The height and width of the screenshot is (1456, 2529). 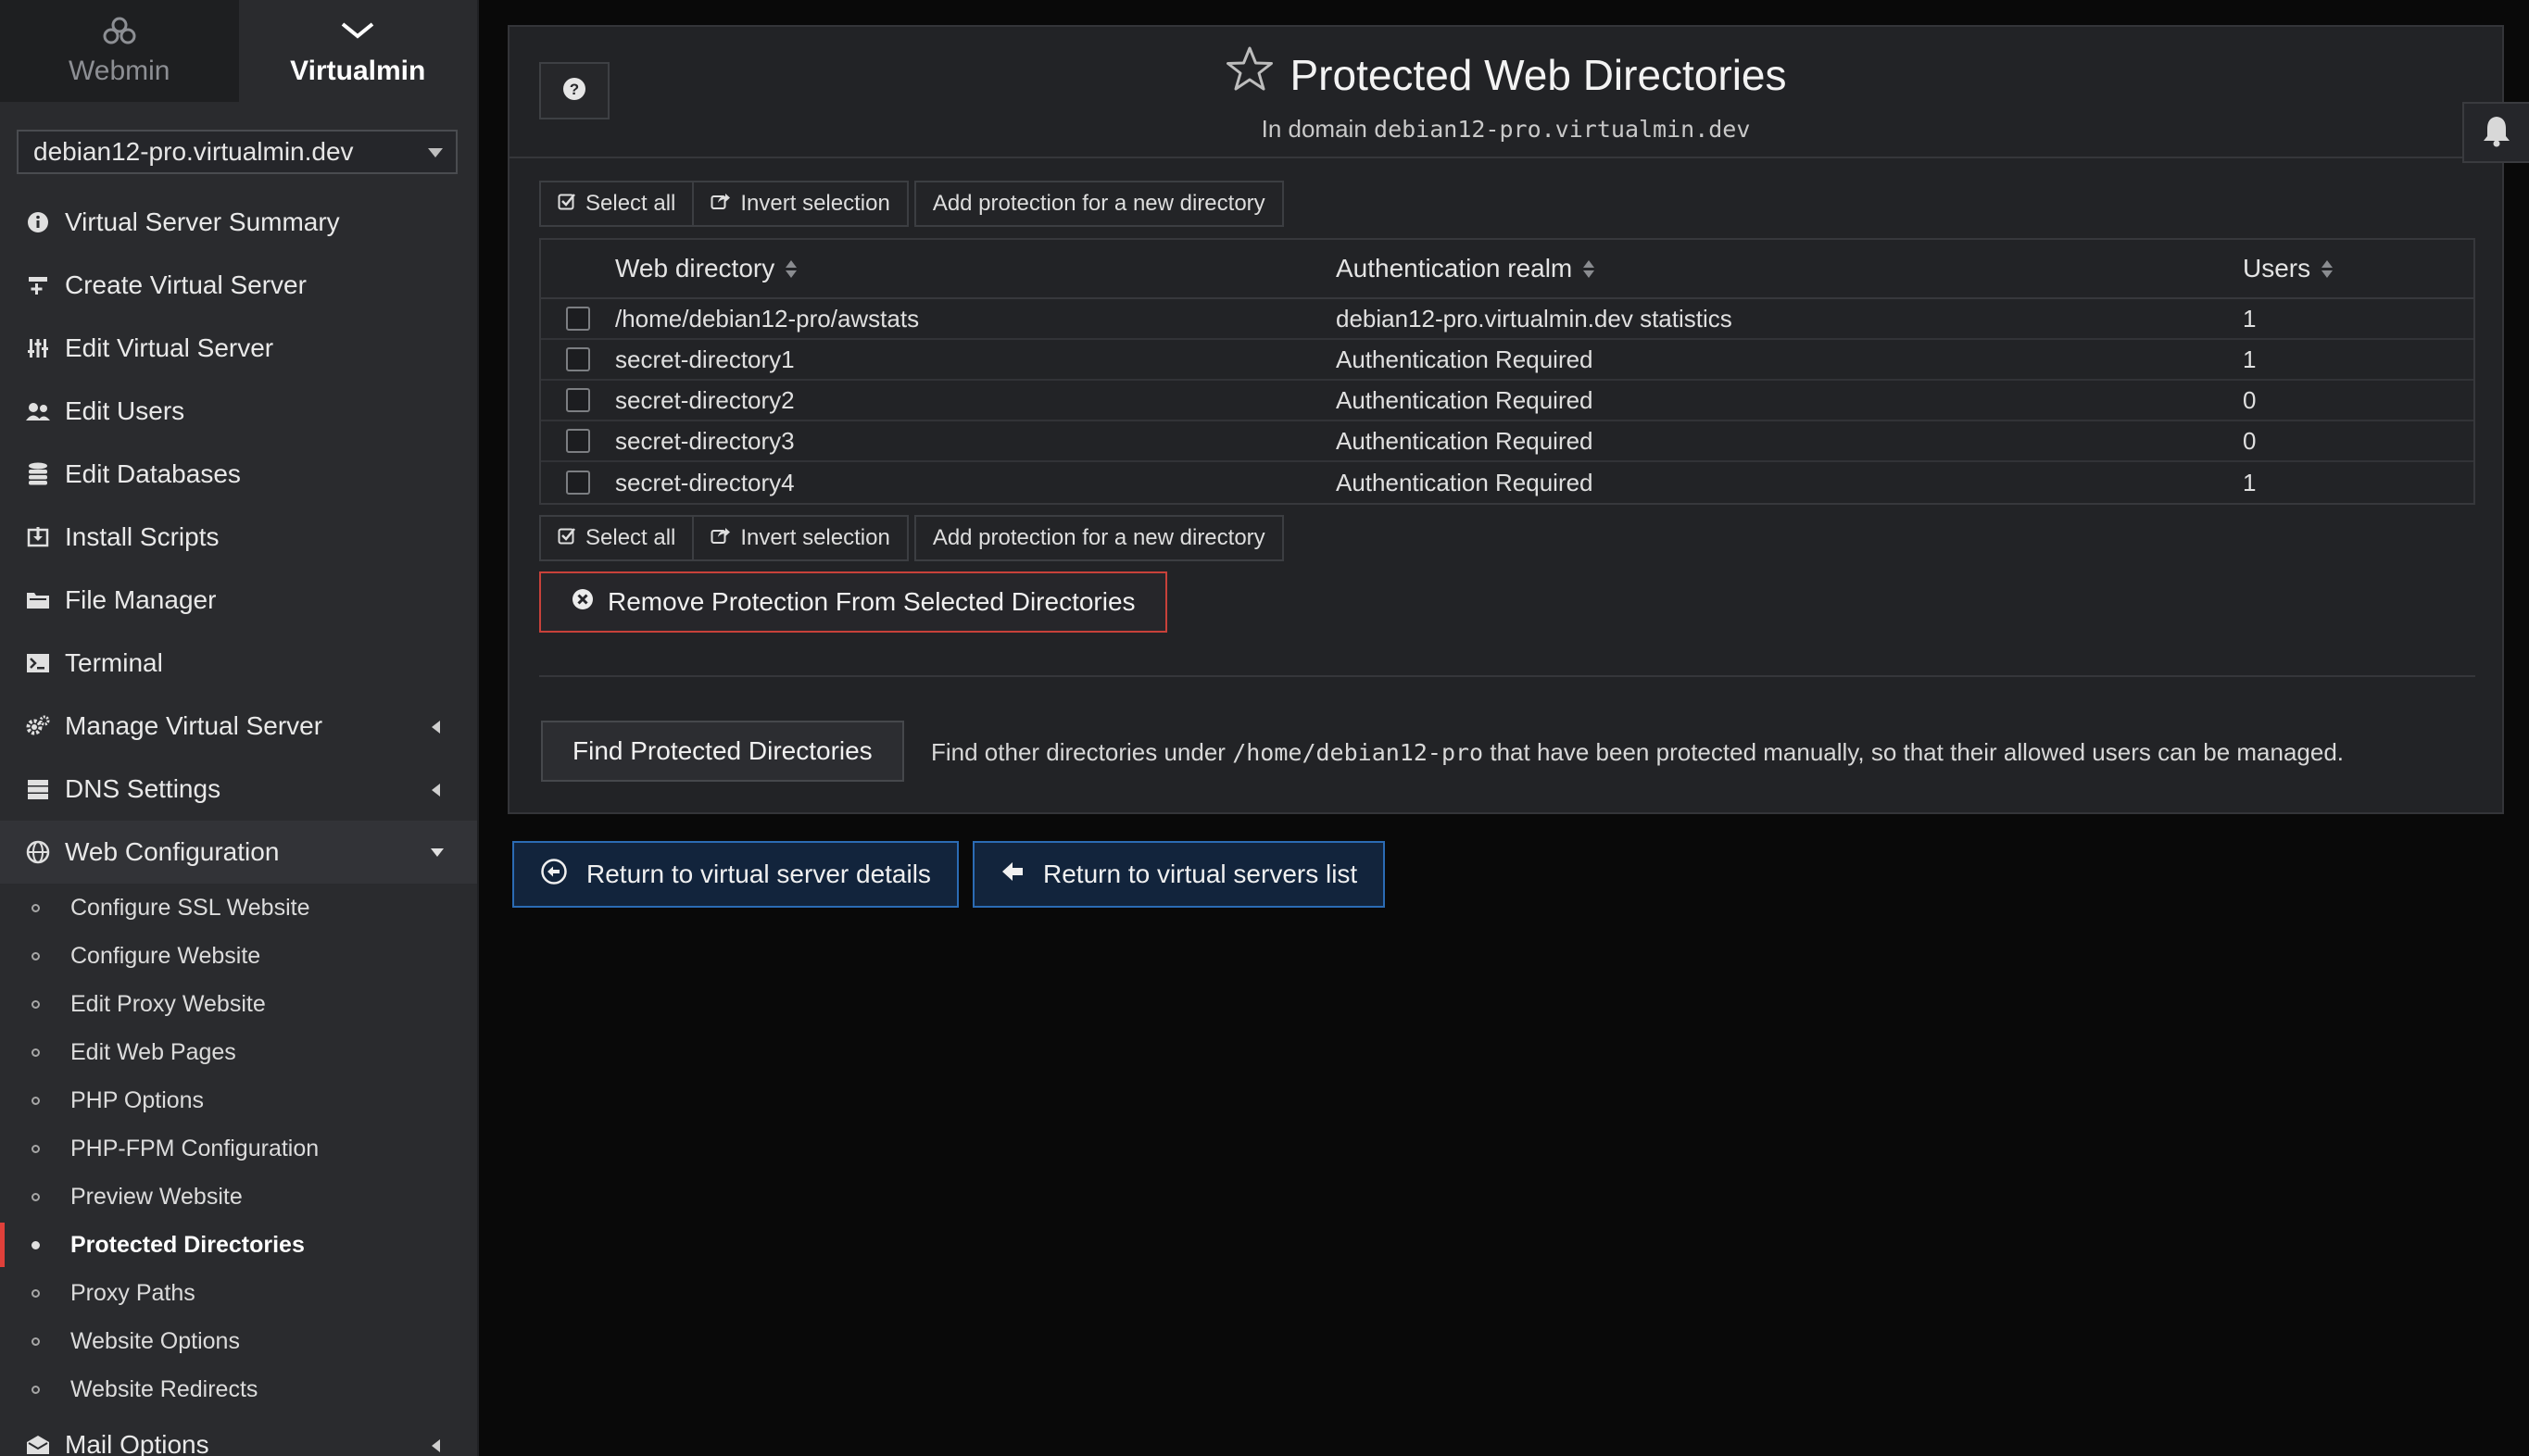 What do you see at coordinates (239, 1293) in the screenshot?
I see `sidebar-subitem-proxy-paths: Proxy Paths` at bounding box center [239, 1293].